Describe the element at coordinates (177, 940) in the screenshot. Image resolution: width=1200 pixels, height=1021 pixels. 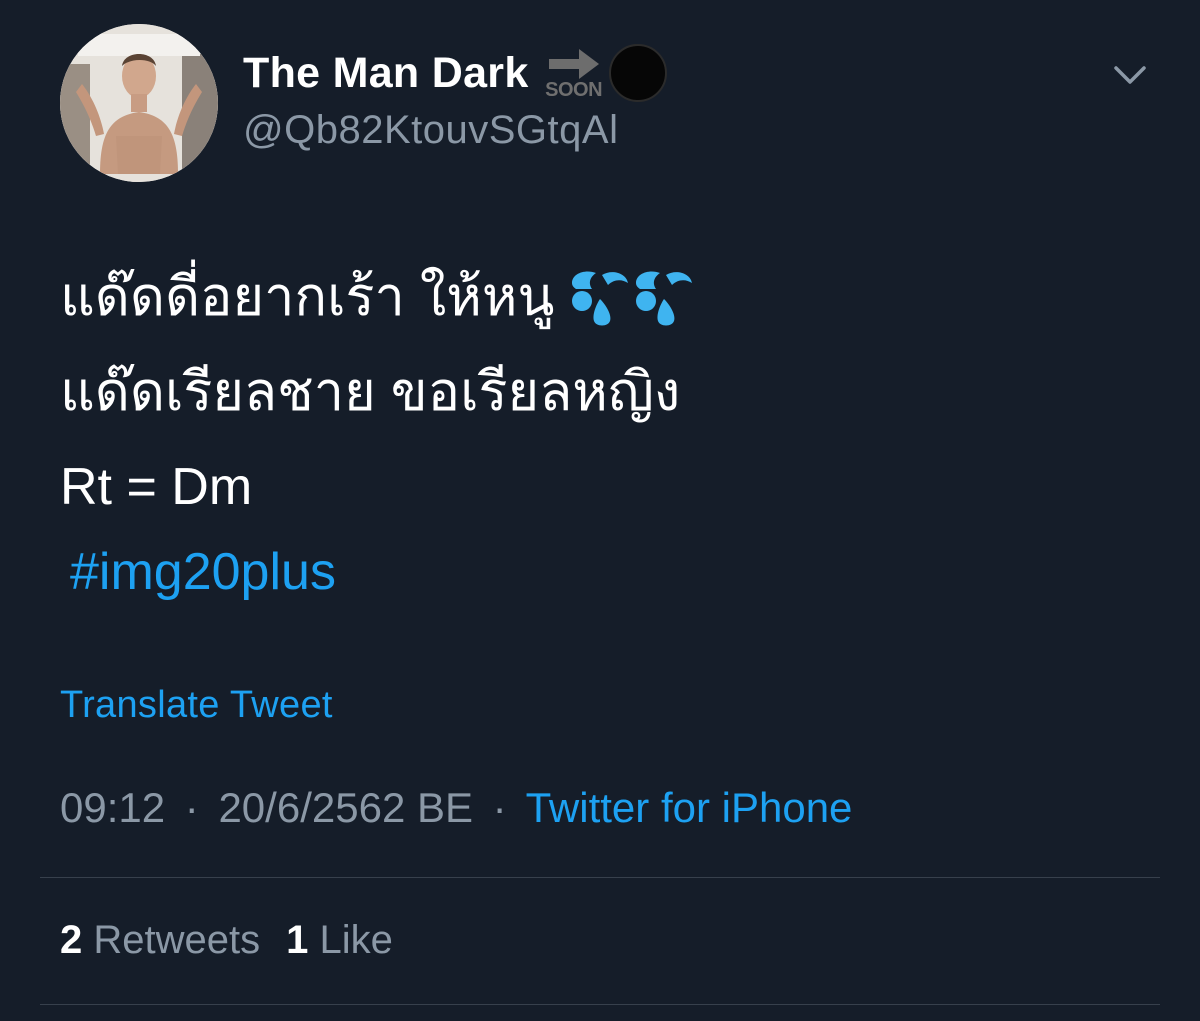
I see `retweets-label: Retweets` at that location.